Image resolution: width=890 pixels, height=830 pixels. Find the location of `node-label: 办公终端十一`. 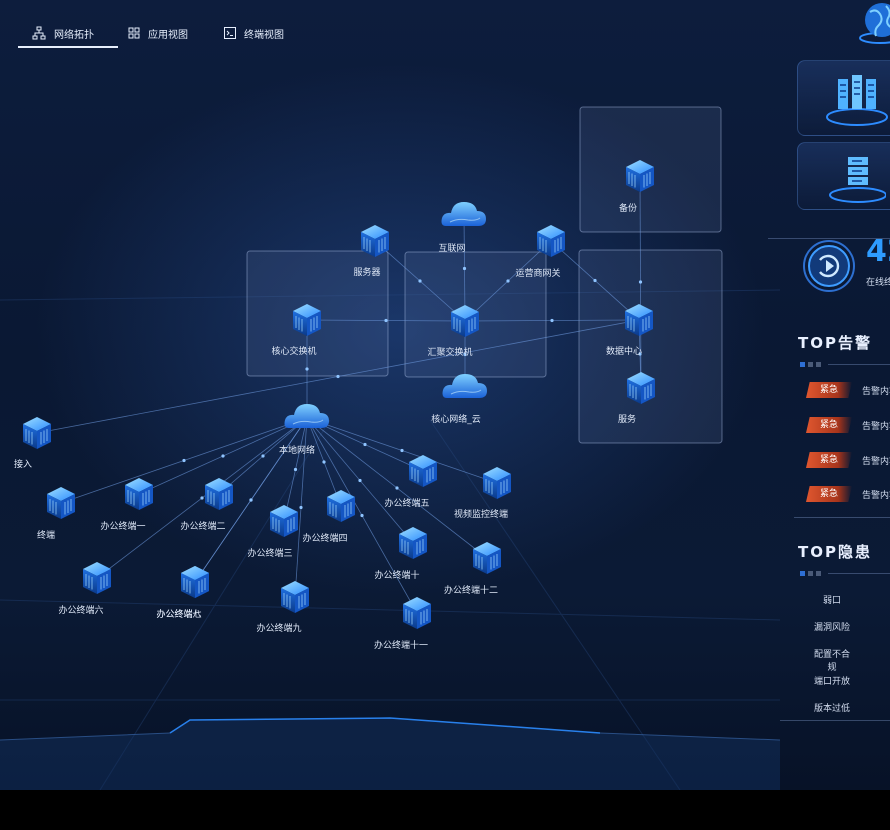

node-label: 办公终端十一 is located at coordinates (401, 645).